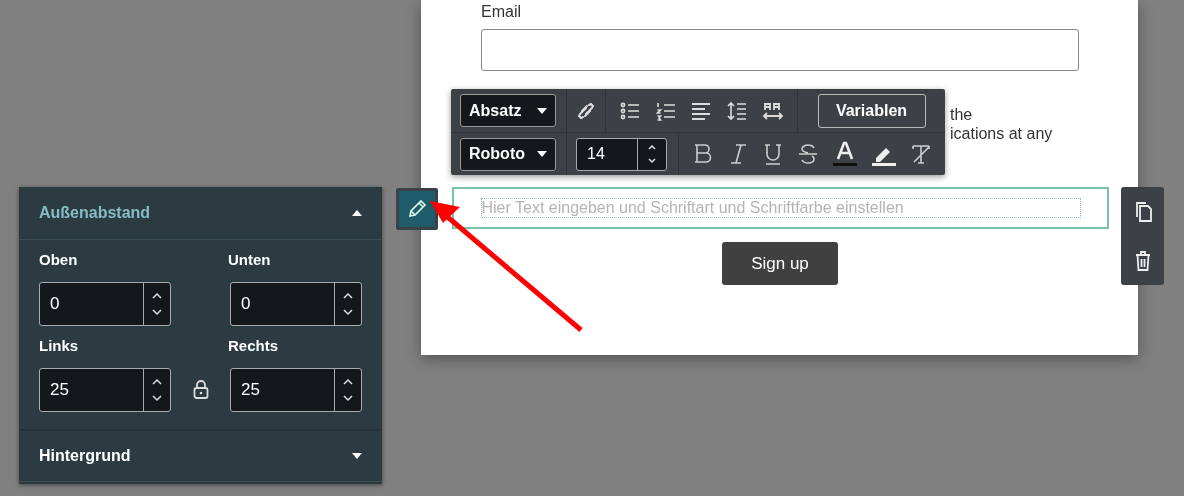 The image size is (1184, 496). Describe the element at coordinates (737, 110) in the screenshot. I see `line-height-icon` at that location.